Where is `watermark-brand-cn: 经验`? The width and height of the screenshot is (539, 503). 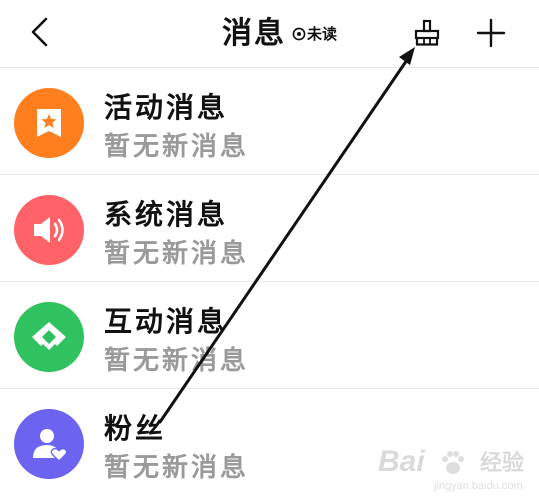 watermark-brand-cn: 经验 is located at coordinates (502, 462).